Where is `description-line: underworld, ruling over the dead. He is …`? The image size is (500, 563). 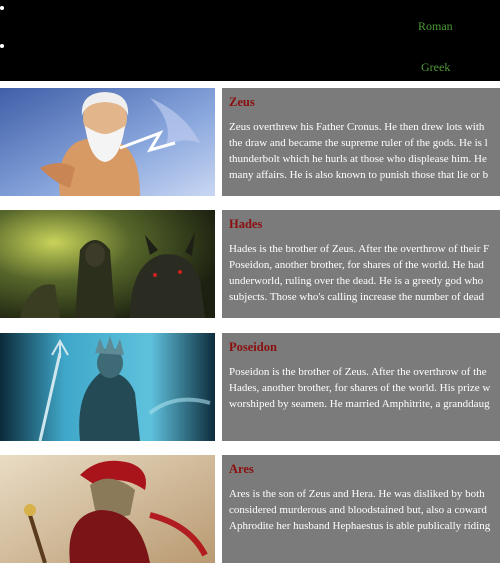
description-line: underworld, ruling over the dead. He is … is located at coordinates (356, 281).